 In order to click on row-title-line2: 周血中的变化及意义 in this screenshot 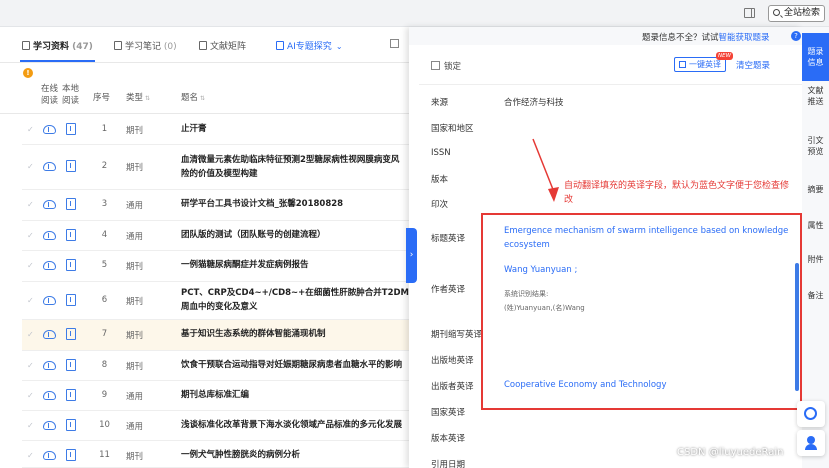, I will do `click(295, 307)`.